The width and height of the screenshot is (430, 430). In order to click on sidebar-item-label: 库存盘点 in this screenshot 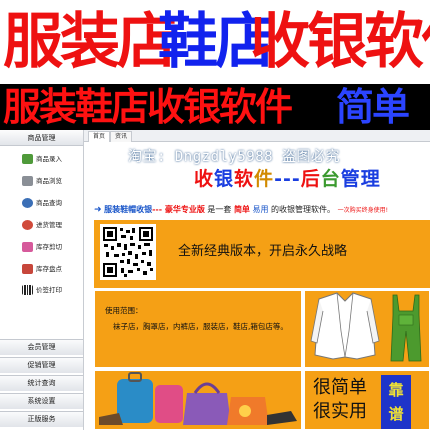, I will do `click(49, 269)`.